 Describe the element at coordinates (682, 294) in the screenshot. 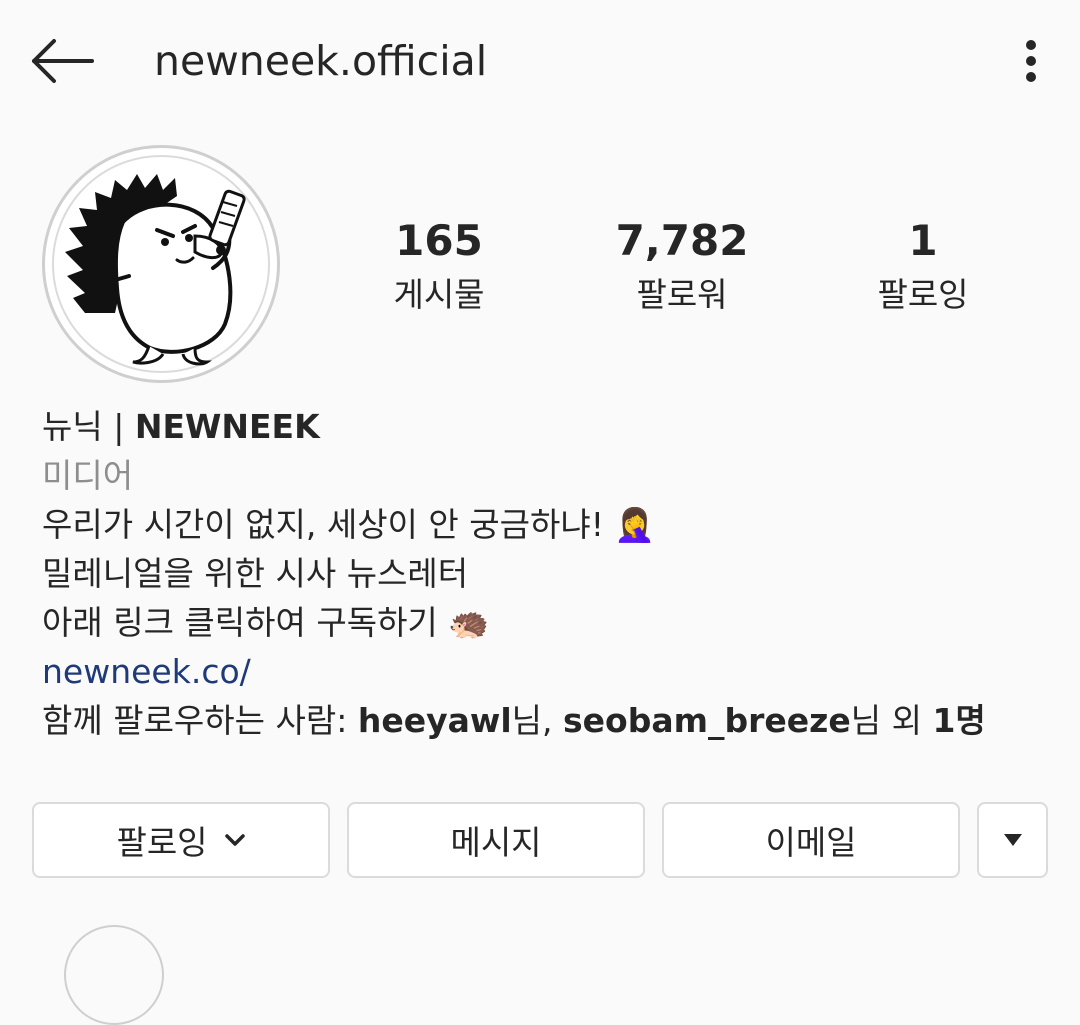

I see `followers-label: 팔로워` at that location.